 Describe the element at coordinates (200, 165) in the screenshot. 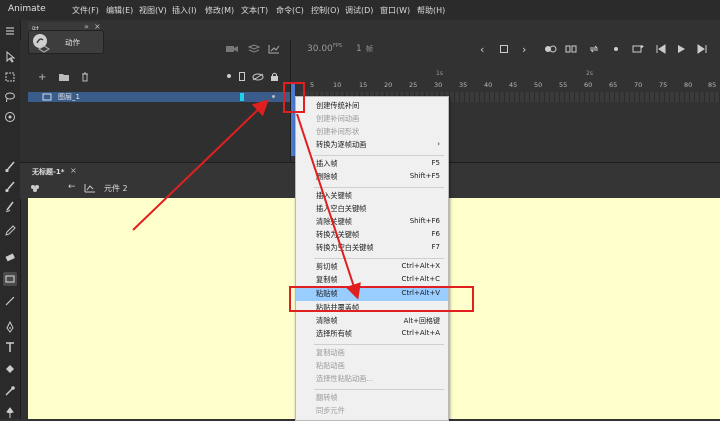

I see `arrow-to-frame` at that location.